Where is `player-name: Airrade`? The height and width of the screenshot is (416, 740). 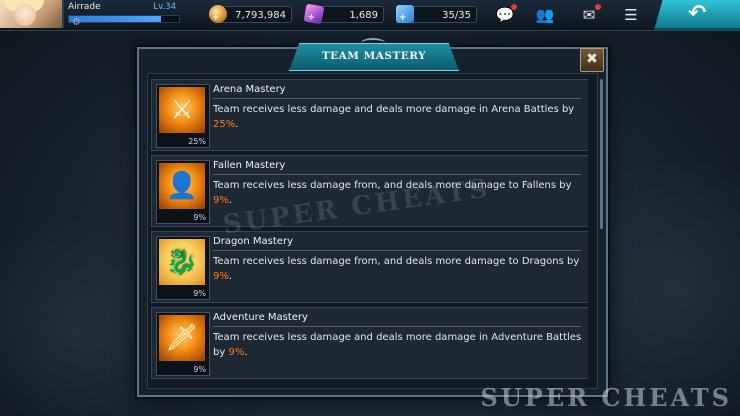 player-name: Airrade is located at coordinates (84, 7).